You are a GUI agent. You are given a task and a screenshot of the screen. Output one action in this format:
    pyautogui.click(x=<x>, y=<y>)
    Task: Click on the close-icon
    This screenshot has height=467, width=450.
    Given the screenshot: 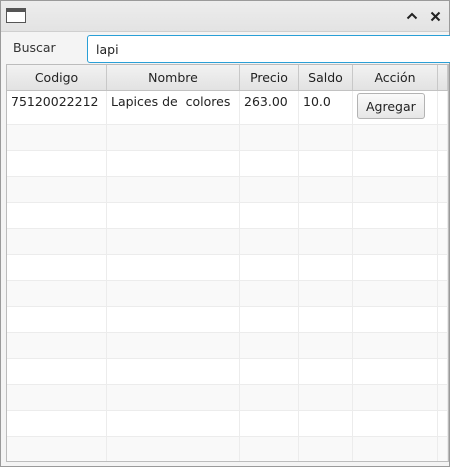 What is the action you would take?
    pyautogui.click(x=435, y=16)
    